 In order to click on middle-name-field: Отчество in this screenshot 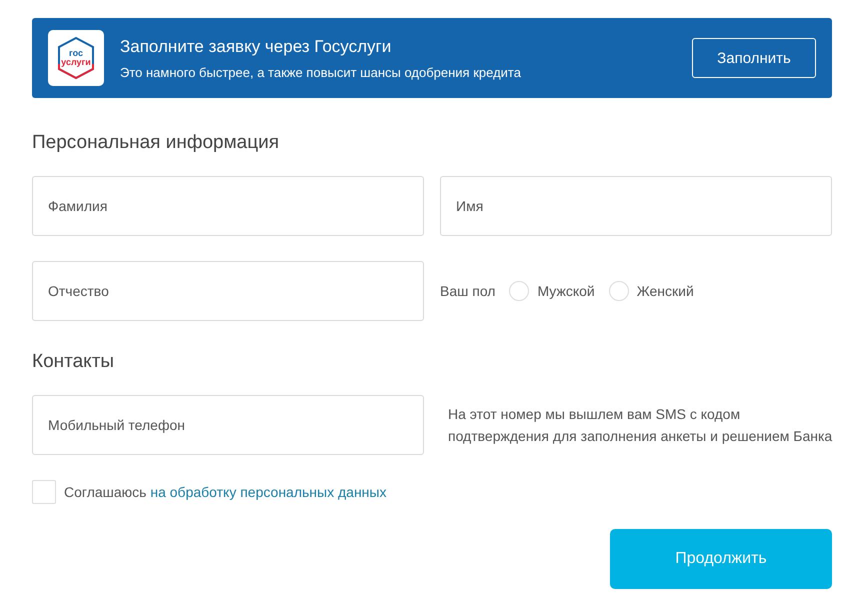, I will do `click(228, 291)`.